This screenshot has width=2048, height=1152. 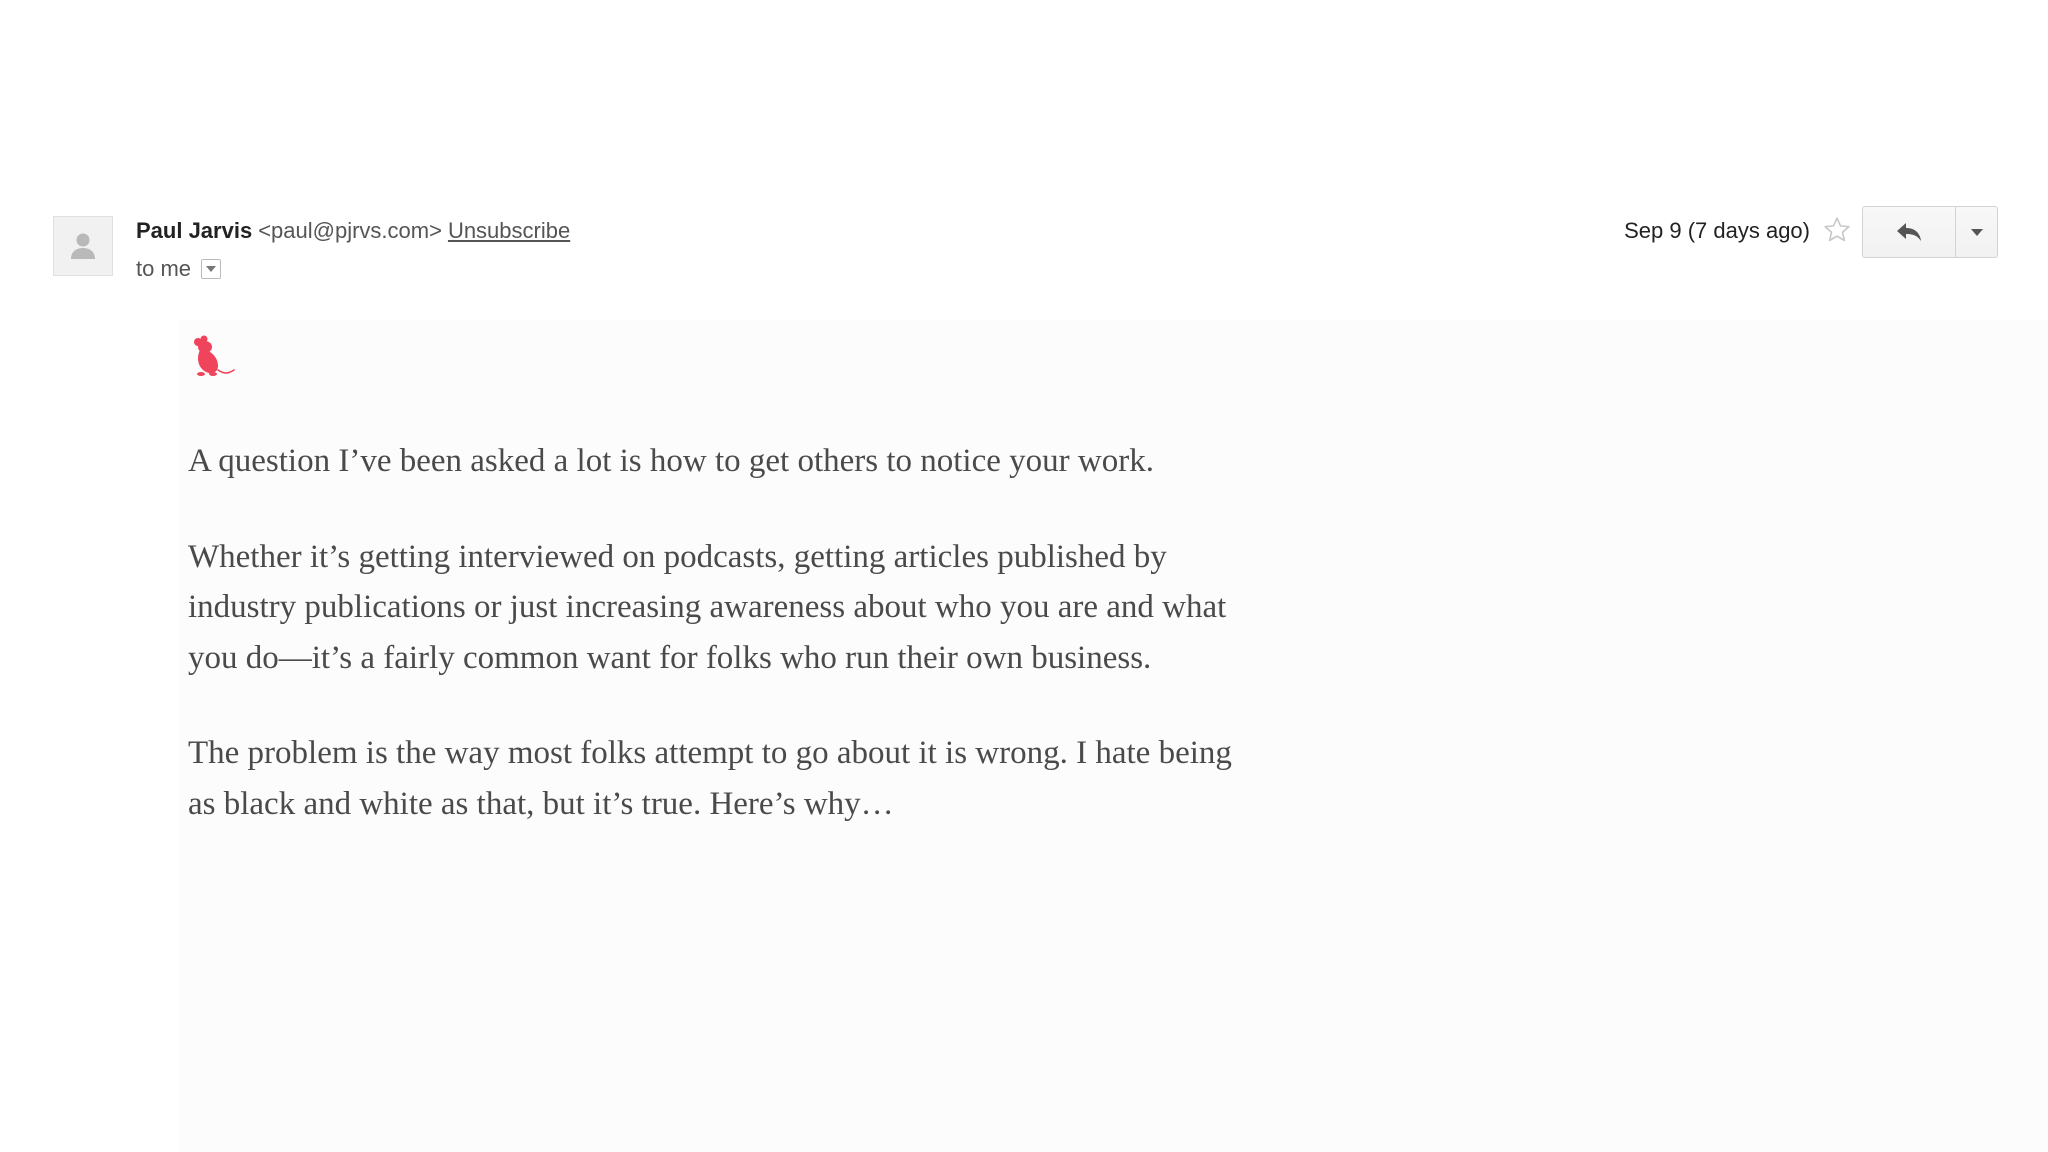 I want to click on recipient-details-toggle, so click(x=211, y=269).